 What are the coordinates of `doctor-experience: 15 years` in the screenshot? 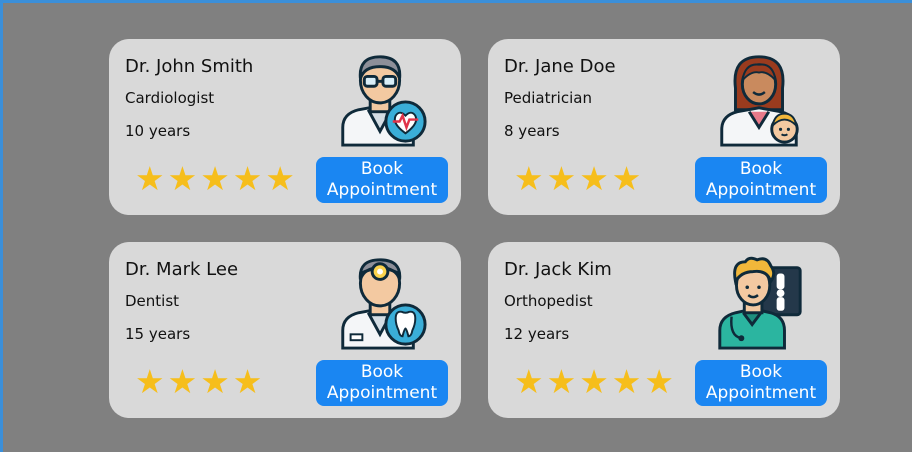 It's located at (158, 334).